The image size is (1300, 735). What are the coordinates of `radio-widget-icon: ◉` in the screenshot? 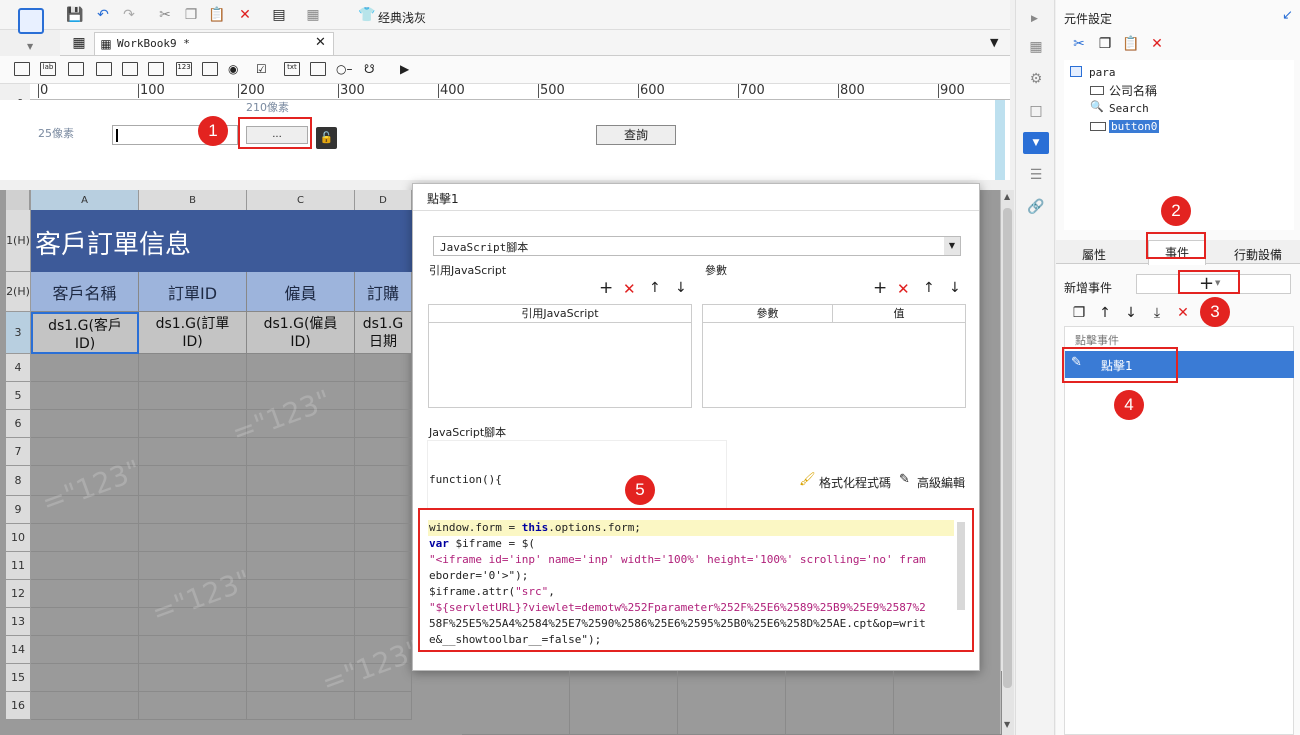 It's located at (236, 69).